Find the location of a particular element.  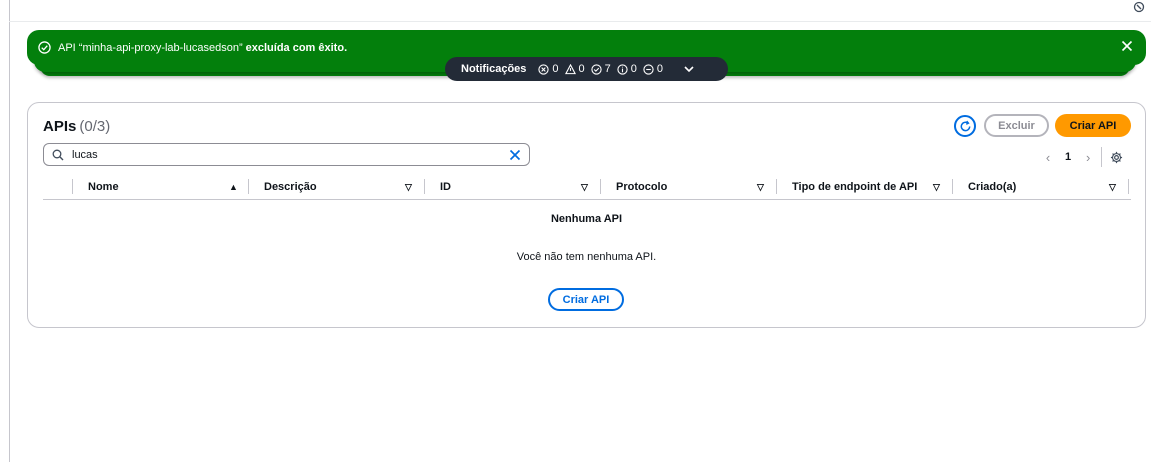

refresh-icon is located at coordinates (965, 125).